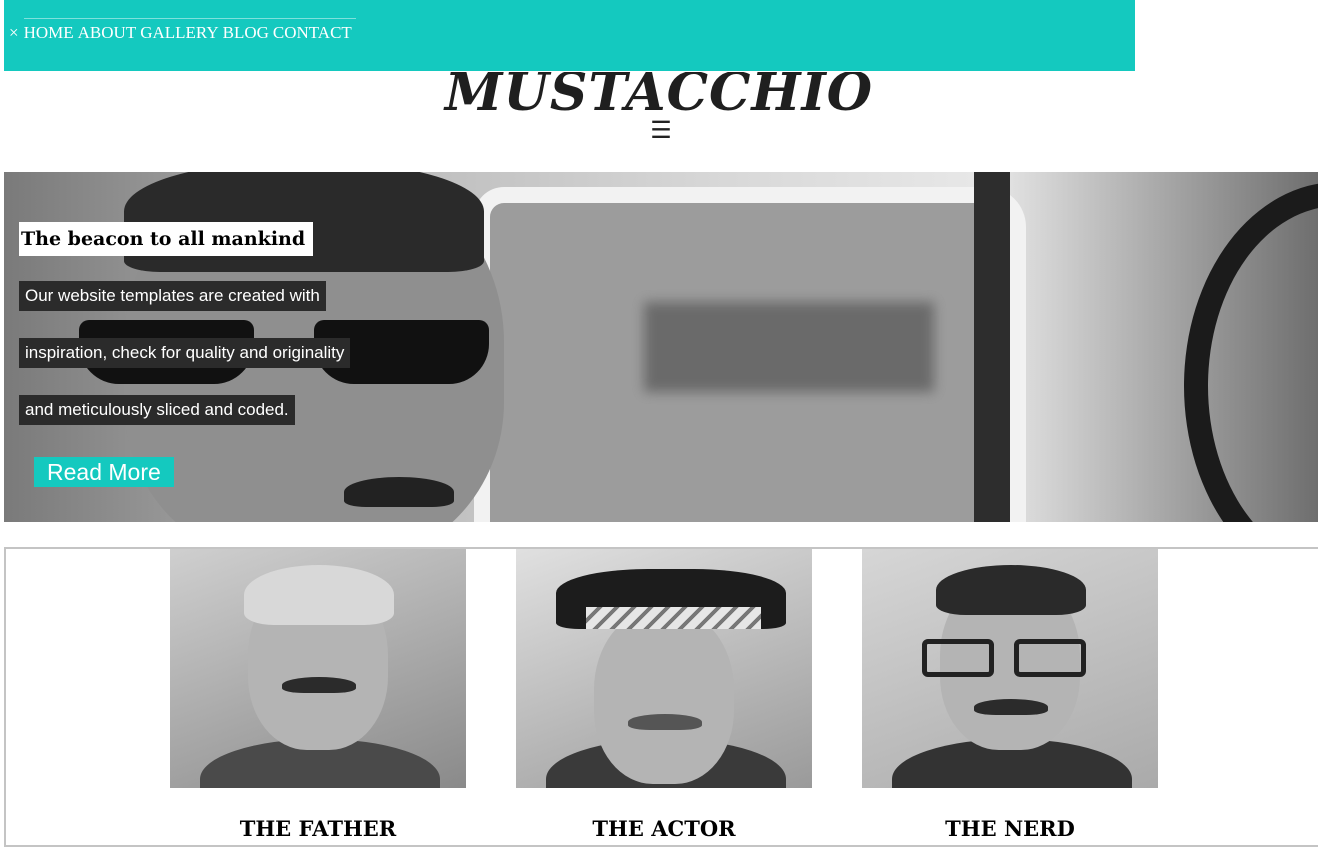 The width and height of the screenshot is (1318, 847). What do you see at coordinates (664, 828) in the screenshot?
I see `team-name-actor: THE ACTOR` at bounding box center [664, 828].